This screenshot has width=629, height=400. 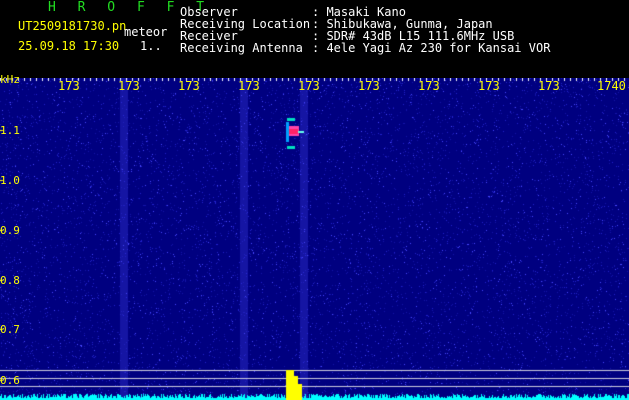 I want to click on y-unit-label: kHz, so click(x=10, y=79).